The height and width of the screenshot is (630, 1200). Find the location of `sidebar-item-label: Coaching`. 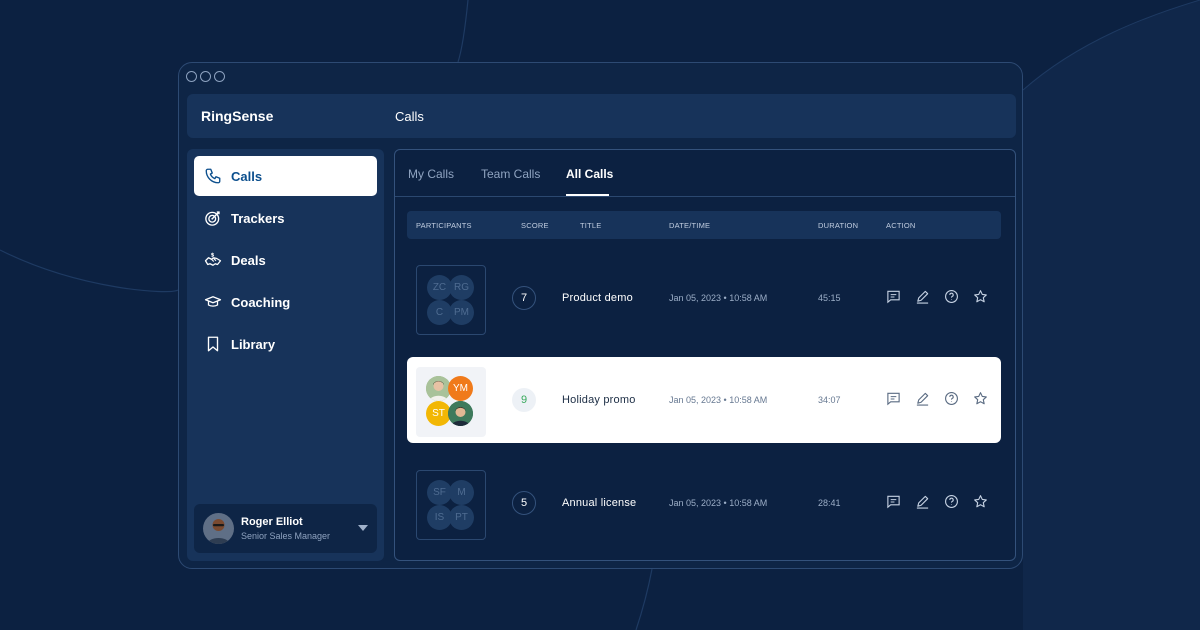

sidebar-item-label: Coaching is located at coordinates (261, 302).